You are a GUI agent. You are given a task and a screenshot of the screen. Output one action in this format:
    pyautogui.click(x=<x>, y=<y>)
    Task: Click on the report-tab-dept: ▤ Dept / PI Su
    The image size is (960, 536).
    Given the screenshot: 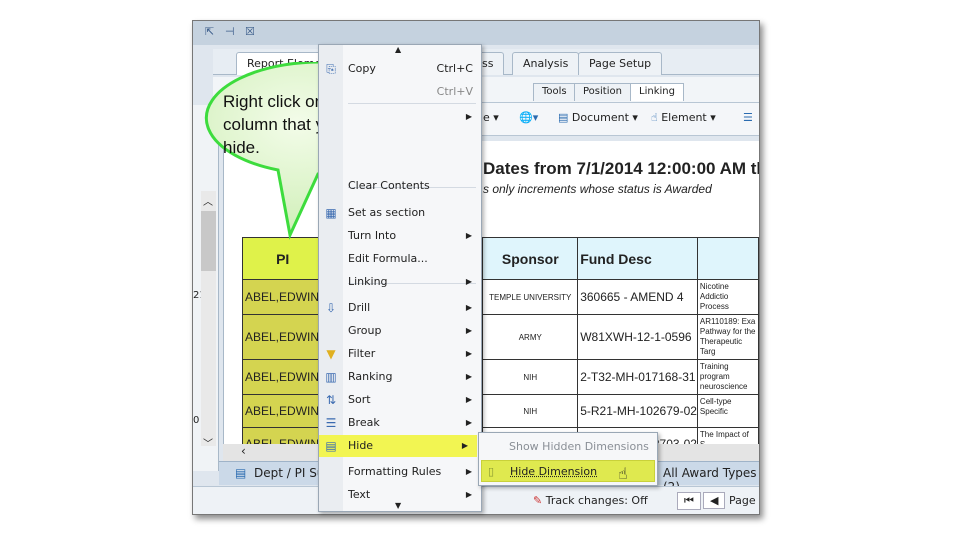 What is the action you would take?
    pyautogui.click(x=279, y=473)
    